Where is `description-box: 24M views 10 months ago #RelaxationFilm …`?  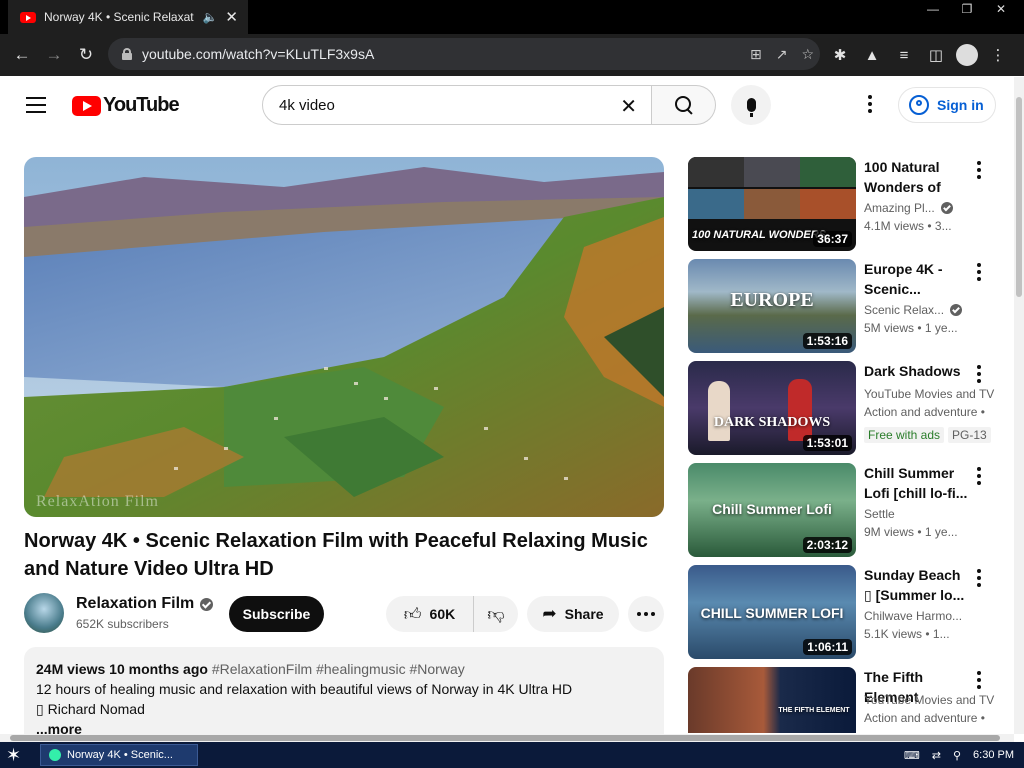
description-box: 24M views 10 months ago #RelaxationFilm … is located at coordinates (344, 697).